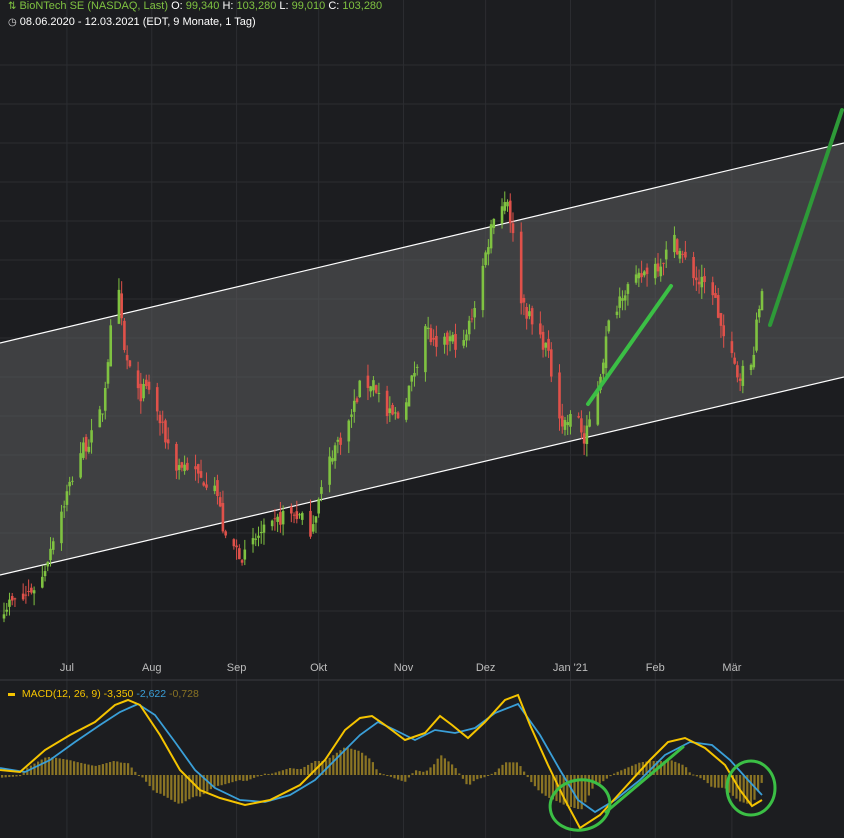 This screenshot has height=838, width=844. I want to click on x-tick-label: Jan '21, so click(570, 668).